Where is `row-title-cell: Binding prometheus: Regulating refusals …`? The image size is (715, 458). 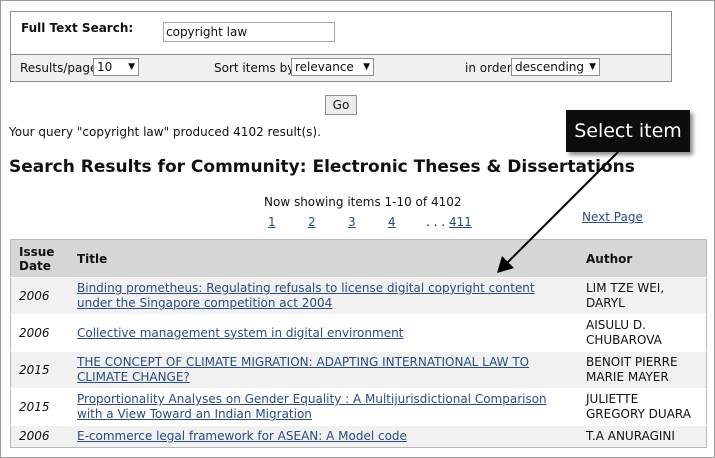
row-title-cell: Binding prometheus: Regulating refusals … is located at coordinates (323, 296).